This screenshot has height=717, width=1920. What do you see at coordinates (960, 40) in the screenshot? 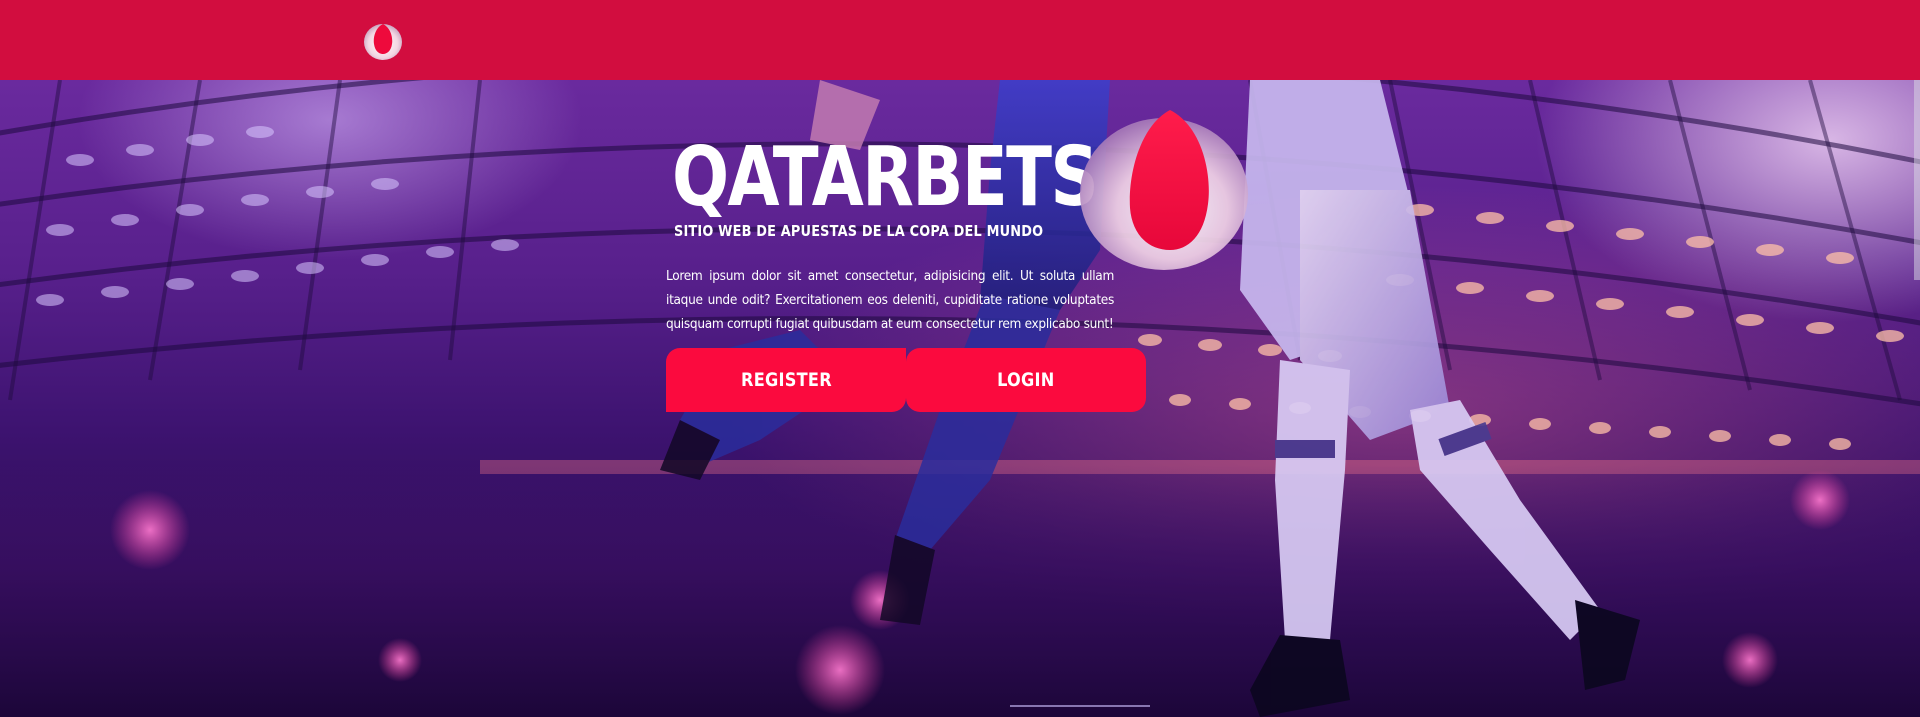
I see `top-nav-bar` at bounding box center [960, 40].